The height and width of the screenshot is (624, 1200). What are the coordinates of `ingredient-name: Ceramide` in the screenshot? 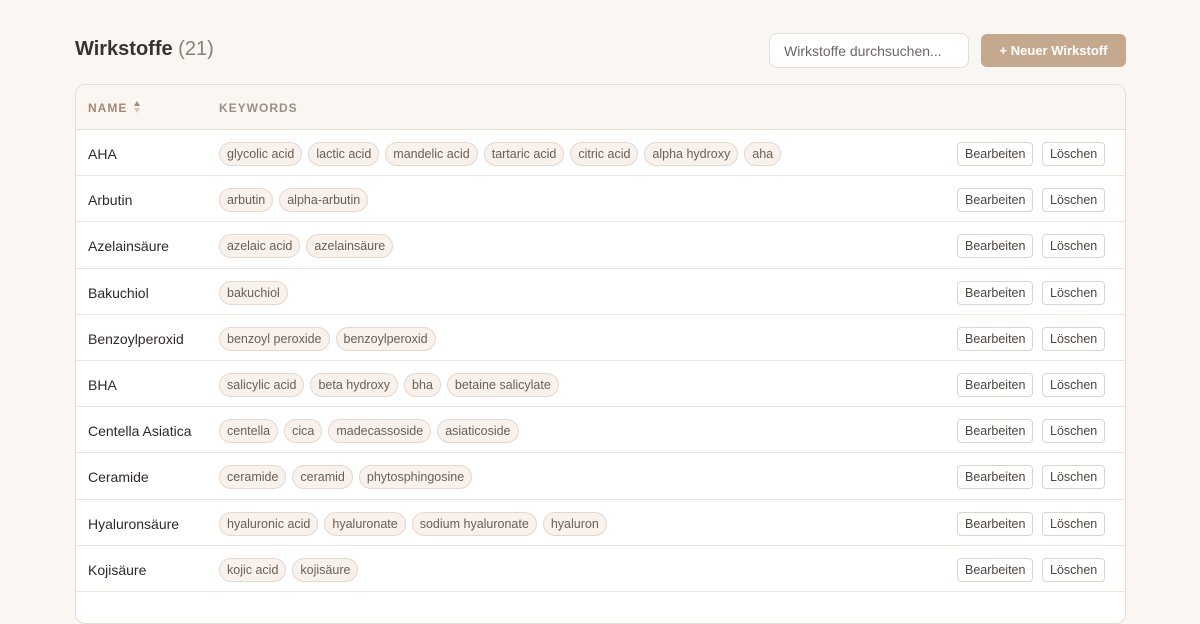 It's located at (118, 477).